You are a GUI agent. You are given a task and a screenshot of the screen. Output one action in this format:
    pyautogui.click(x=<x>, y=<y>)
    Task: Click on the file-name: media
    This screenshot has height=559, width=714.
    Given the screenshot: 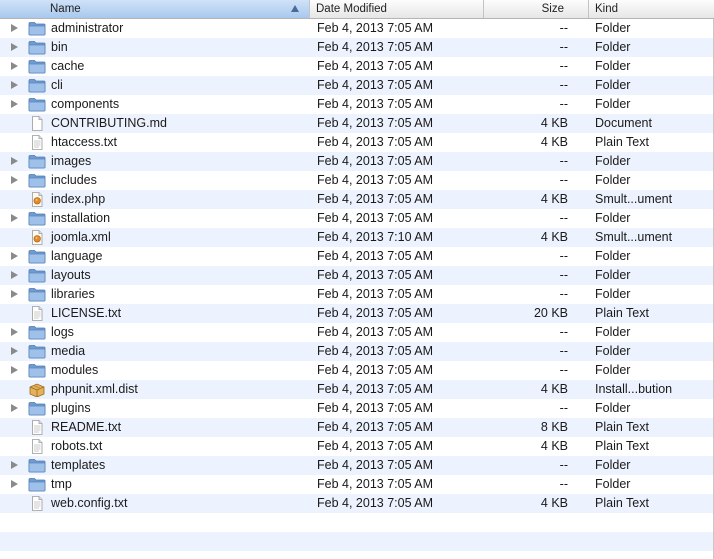 What is the action you would take?
    pyautogui.click(x=68, y=351)
    